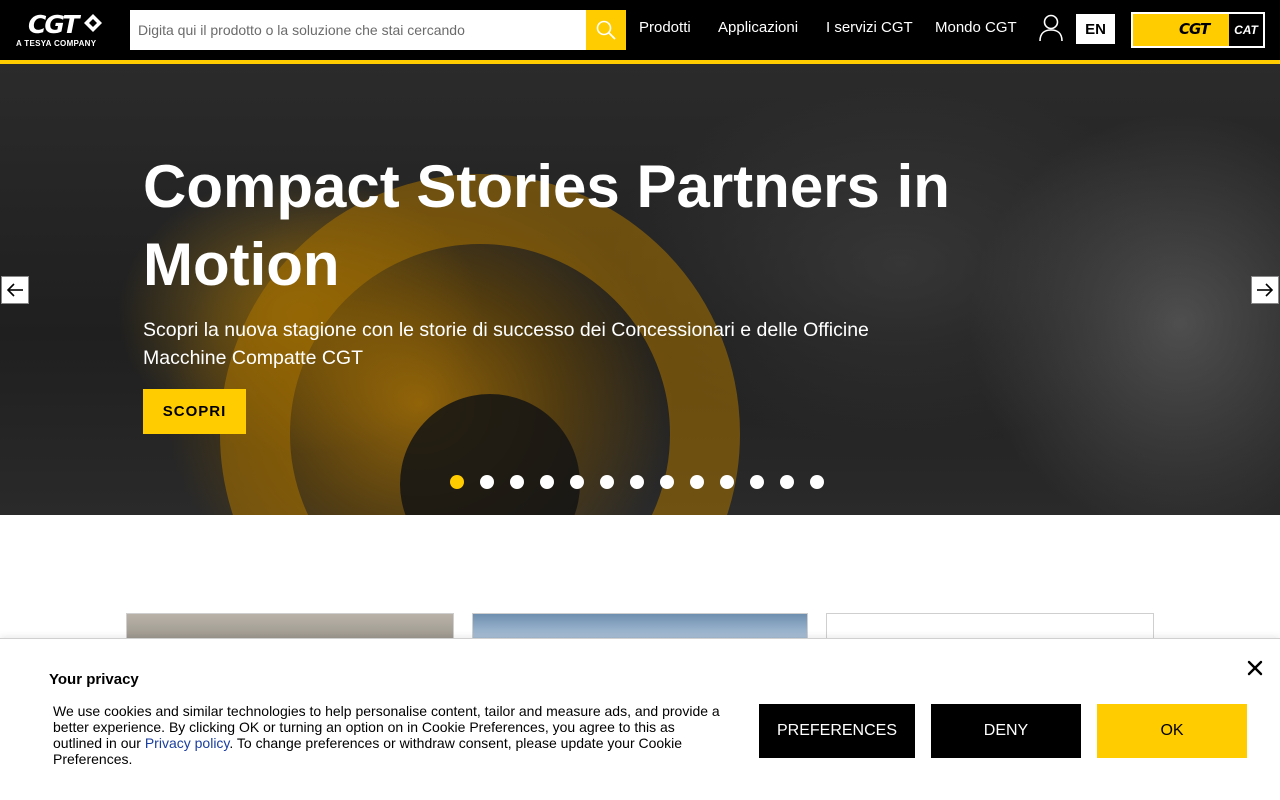 The image size is (1280, 800). What do you see at coordinates (358, 30) in the screenshot?
I see `search-input` at bounding box center [358, 30].